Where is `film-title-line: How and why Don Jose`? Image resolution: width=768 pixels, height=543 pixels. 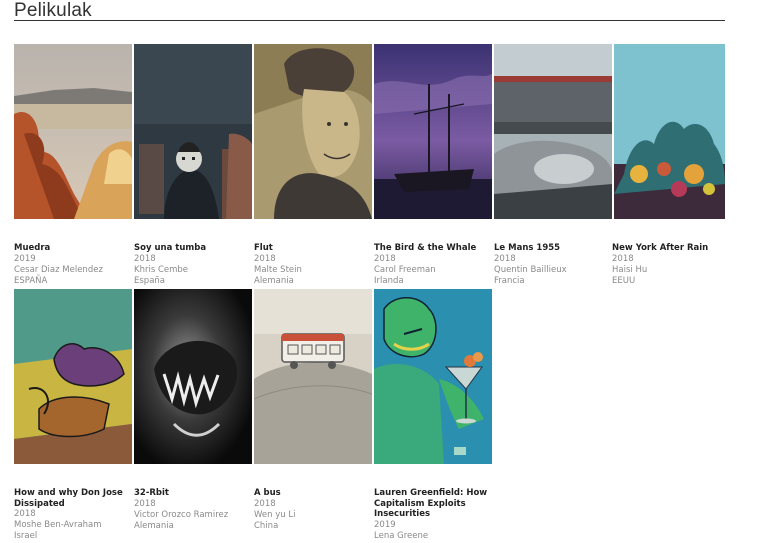
film-title-line: How and why Don Jose is located at coordinates (73, 493).